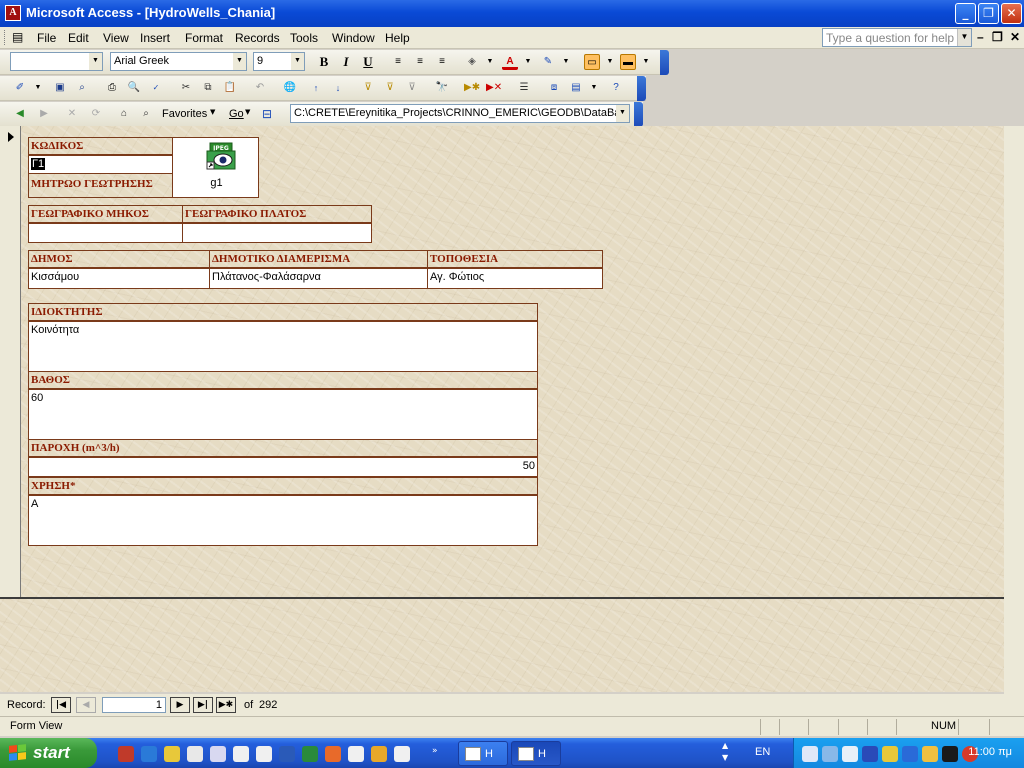  What do you see at coordinates (119, 278) in the screenshot?
I see `municipality-field: Κισσάμου` at bounding box center [119, 278].